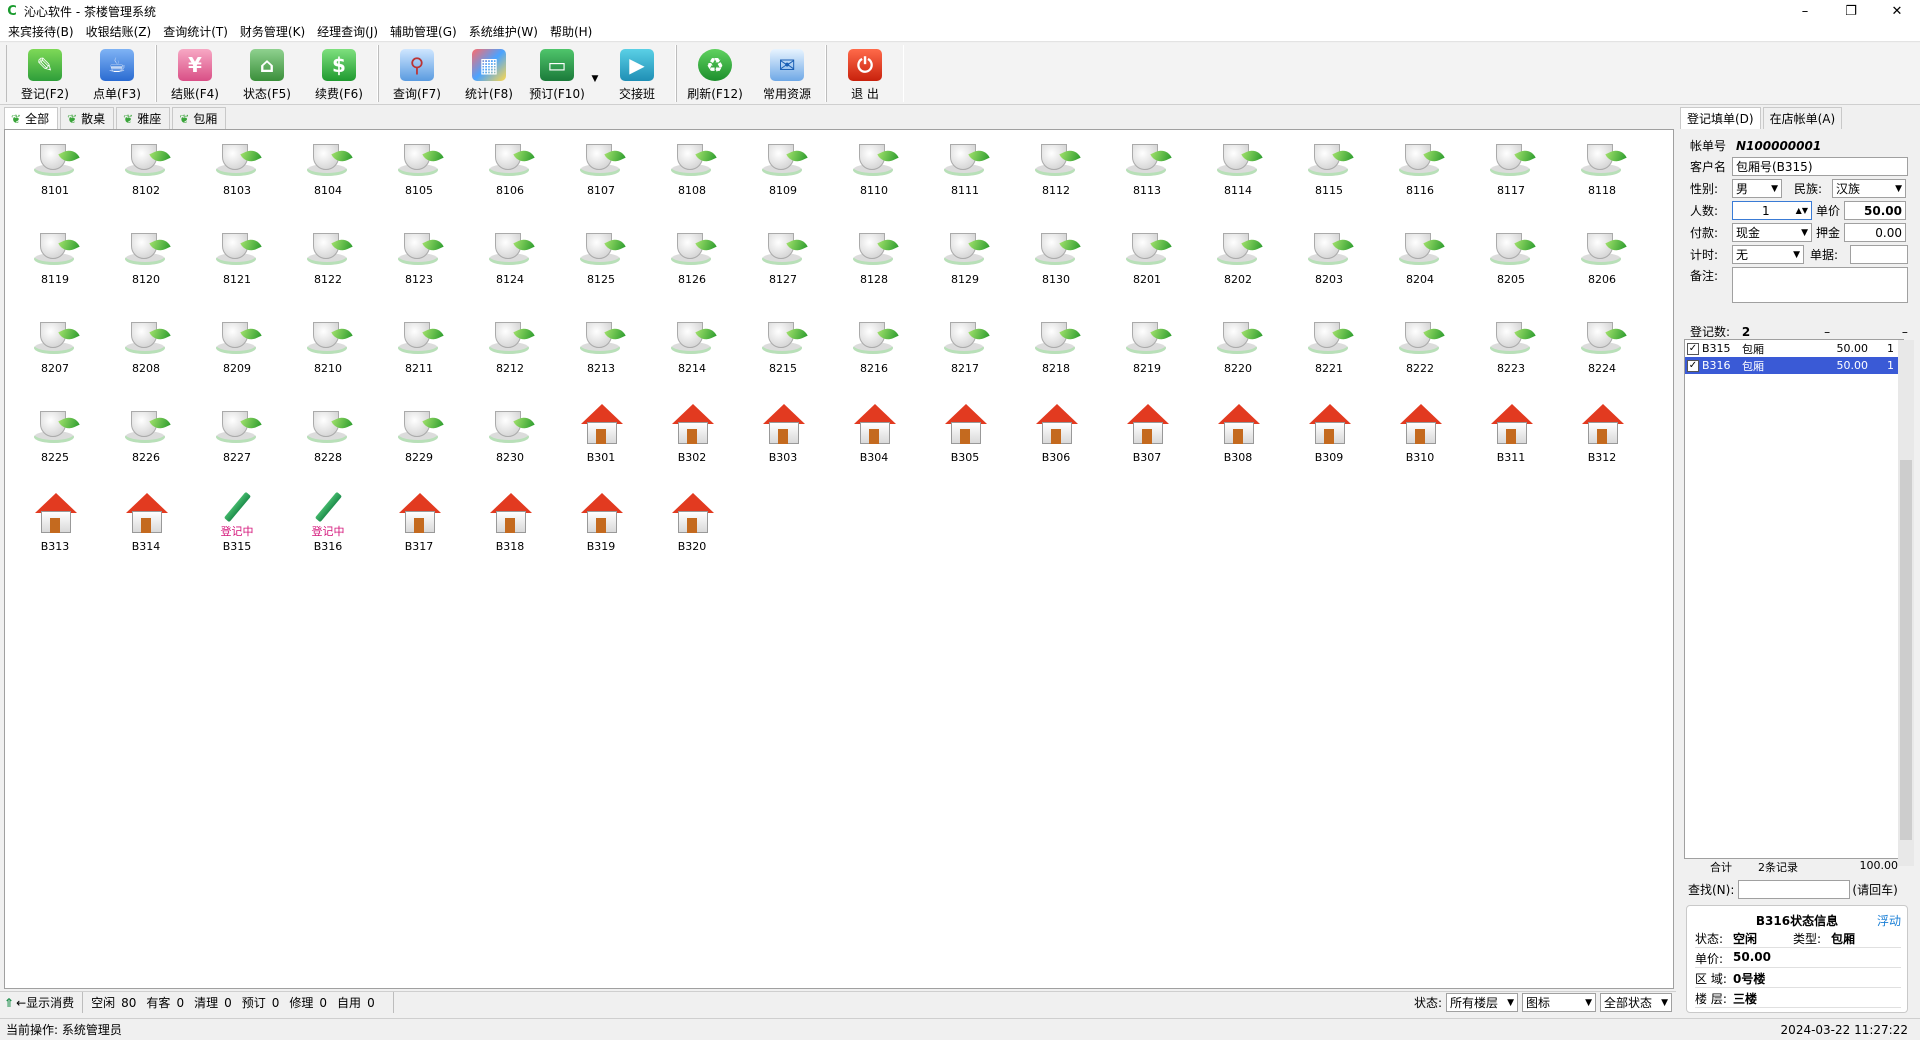  What do you see at coordinates (146, 174) in the screenshot?
I see `room-tile: 8102` at bounding box center [146, 174].